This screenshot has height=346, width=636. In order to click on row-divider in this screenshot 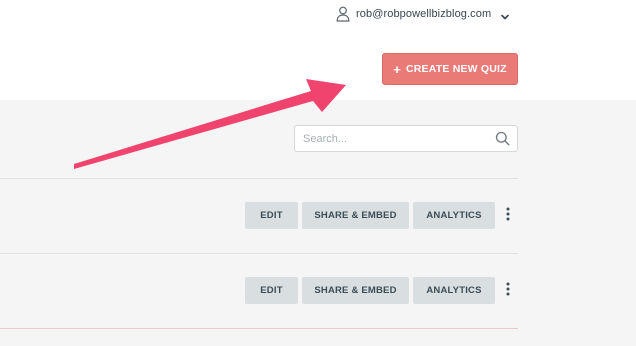, I will do `click(259, 328)`.